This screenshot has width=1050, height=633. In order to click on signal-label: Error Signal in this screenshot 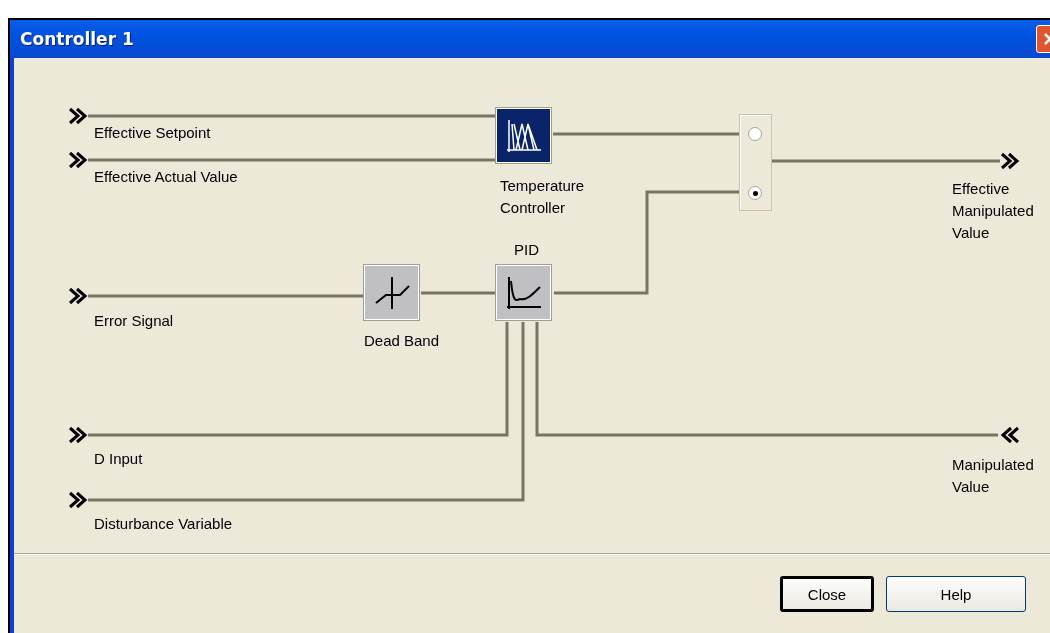, I will do `click(134, 321)`.